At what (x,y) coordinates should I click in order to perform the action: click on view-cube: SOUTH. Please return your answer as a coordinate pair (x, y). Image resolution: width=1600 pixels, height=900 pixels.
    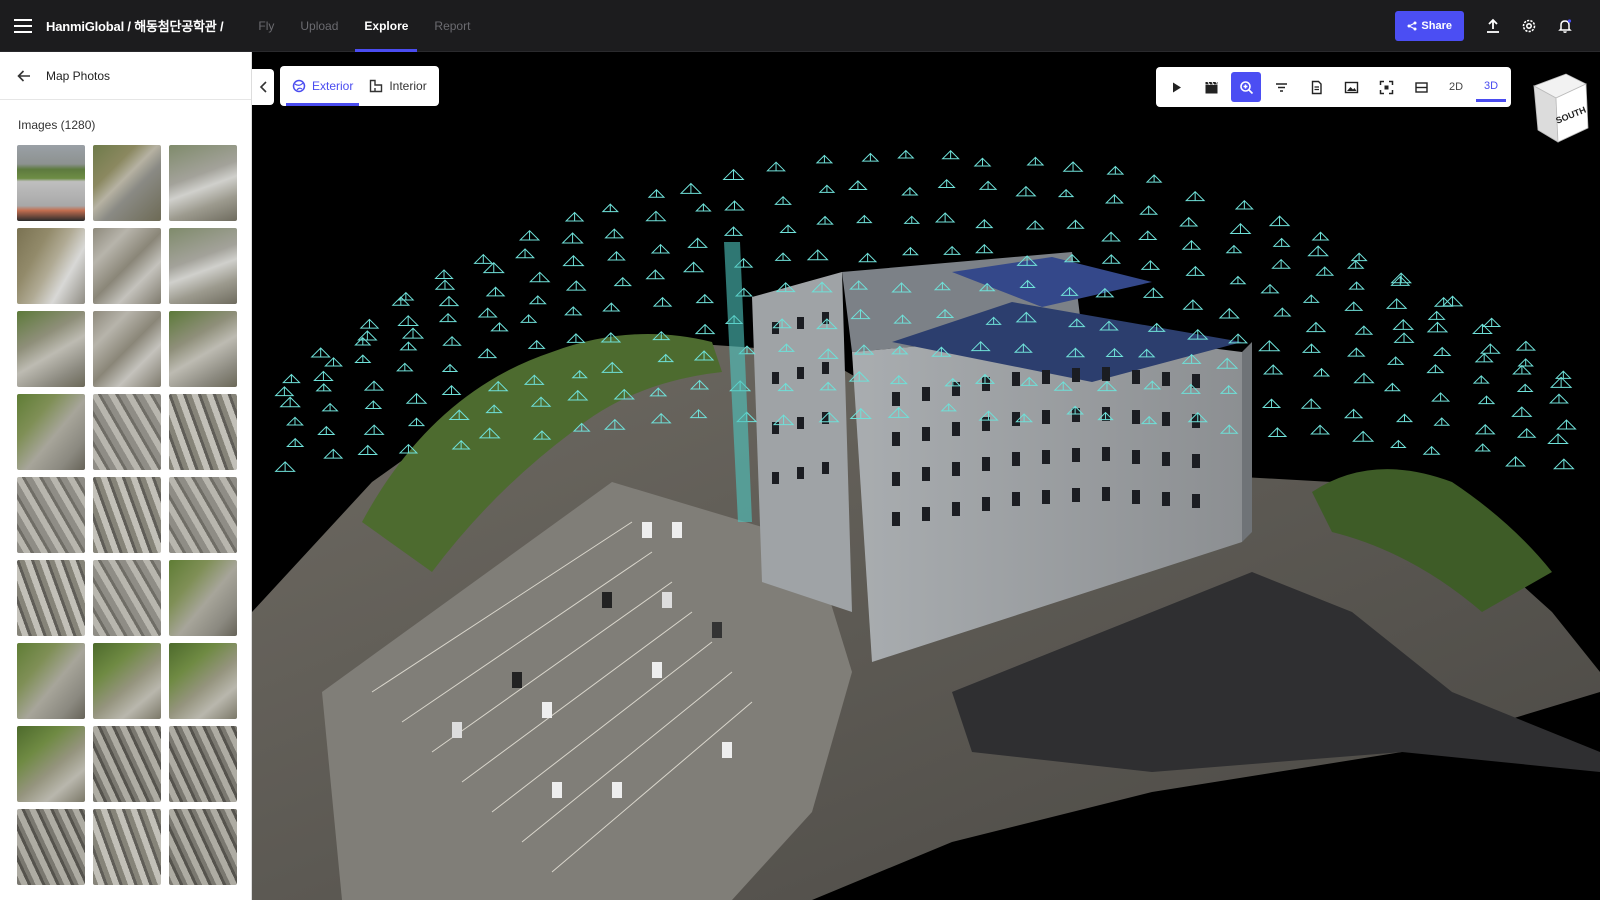
    Looking at the image, I should click on (1558, 108).